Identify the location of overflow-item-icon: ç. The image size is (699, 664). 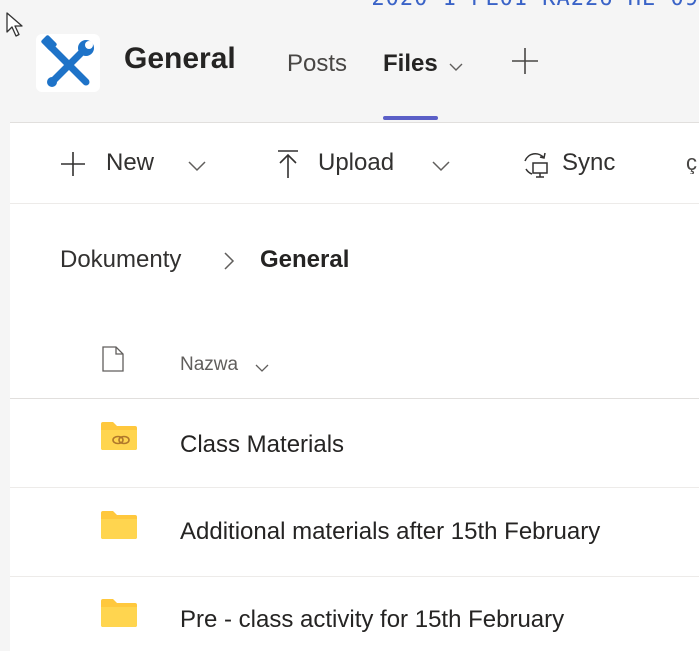
(692, 162).